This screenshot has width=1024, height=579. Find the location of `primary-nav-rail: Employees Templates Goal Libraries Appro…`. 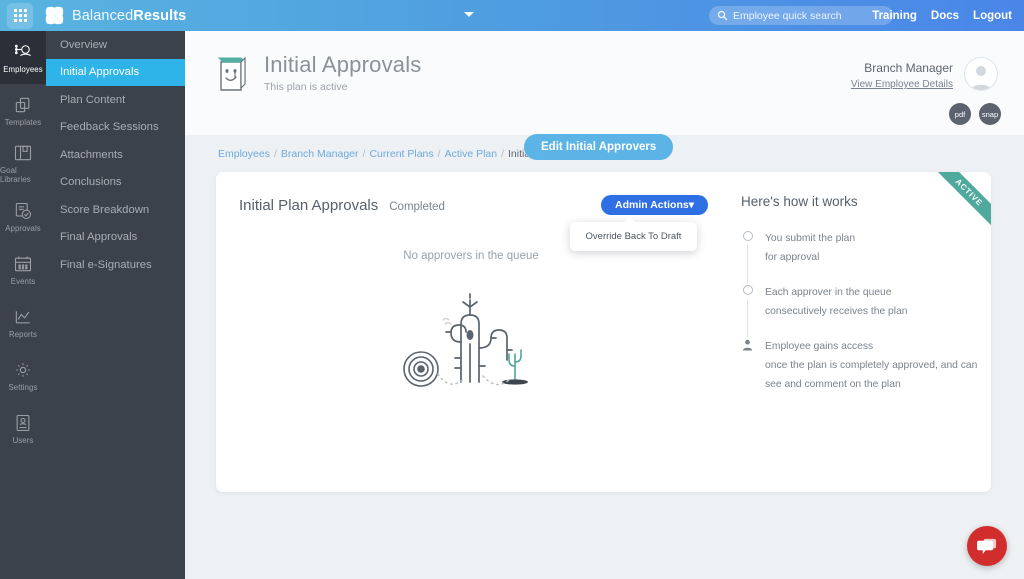

primary-nav-rail: Employees Templates Goal Libraries Appro… is located at coordinates (23, 305).